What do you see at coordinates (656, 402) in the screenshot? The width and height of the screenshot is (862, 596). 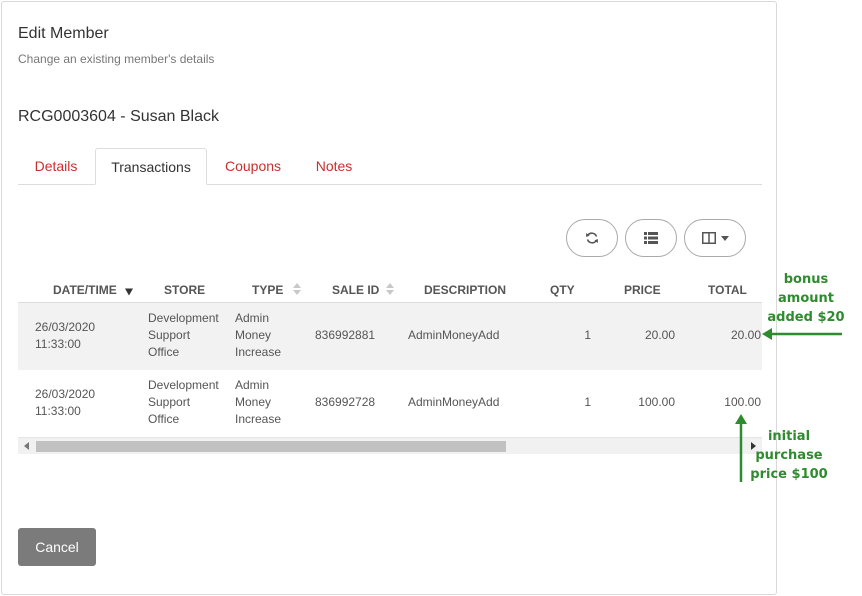 I see `cell-price: 100.00` at bounding box center [656, 402].